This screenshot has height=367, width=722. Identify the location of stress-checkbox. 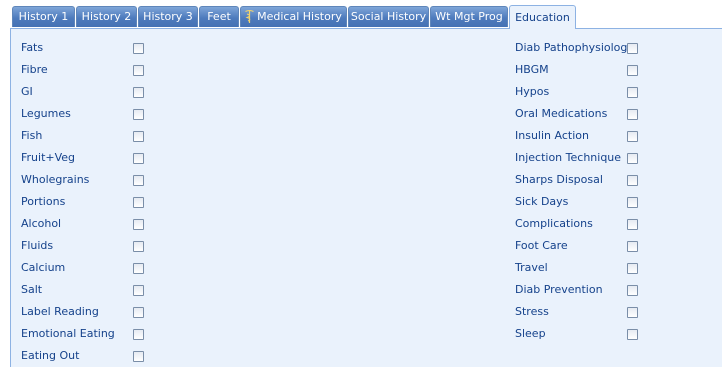
(632, 312).